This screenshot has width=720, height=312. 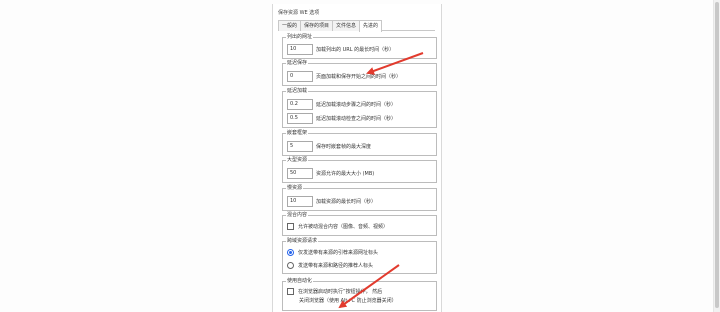 I want to click on annotation-arrows, so click(x=381, y=180).